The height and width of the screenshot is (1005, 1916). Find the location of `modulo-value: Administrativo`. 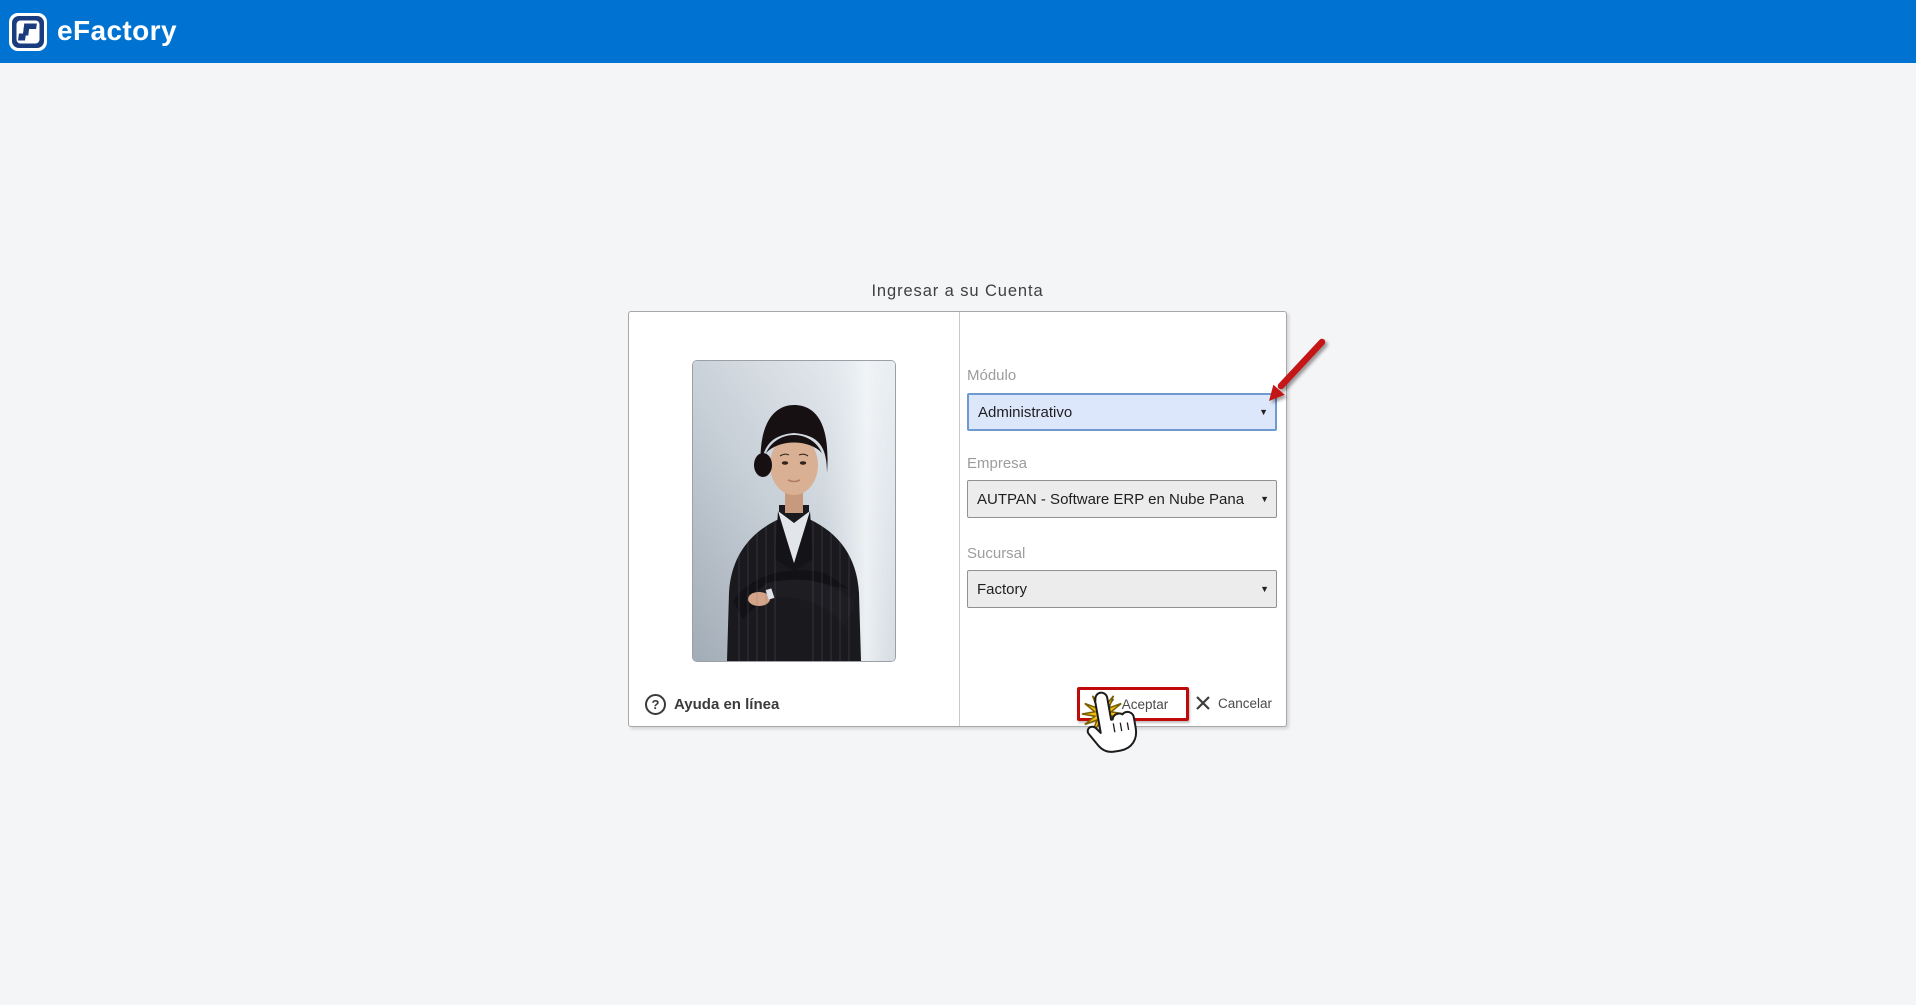

modulo-value: Administrativo is located at coordinates (1025, 412).